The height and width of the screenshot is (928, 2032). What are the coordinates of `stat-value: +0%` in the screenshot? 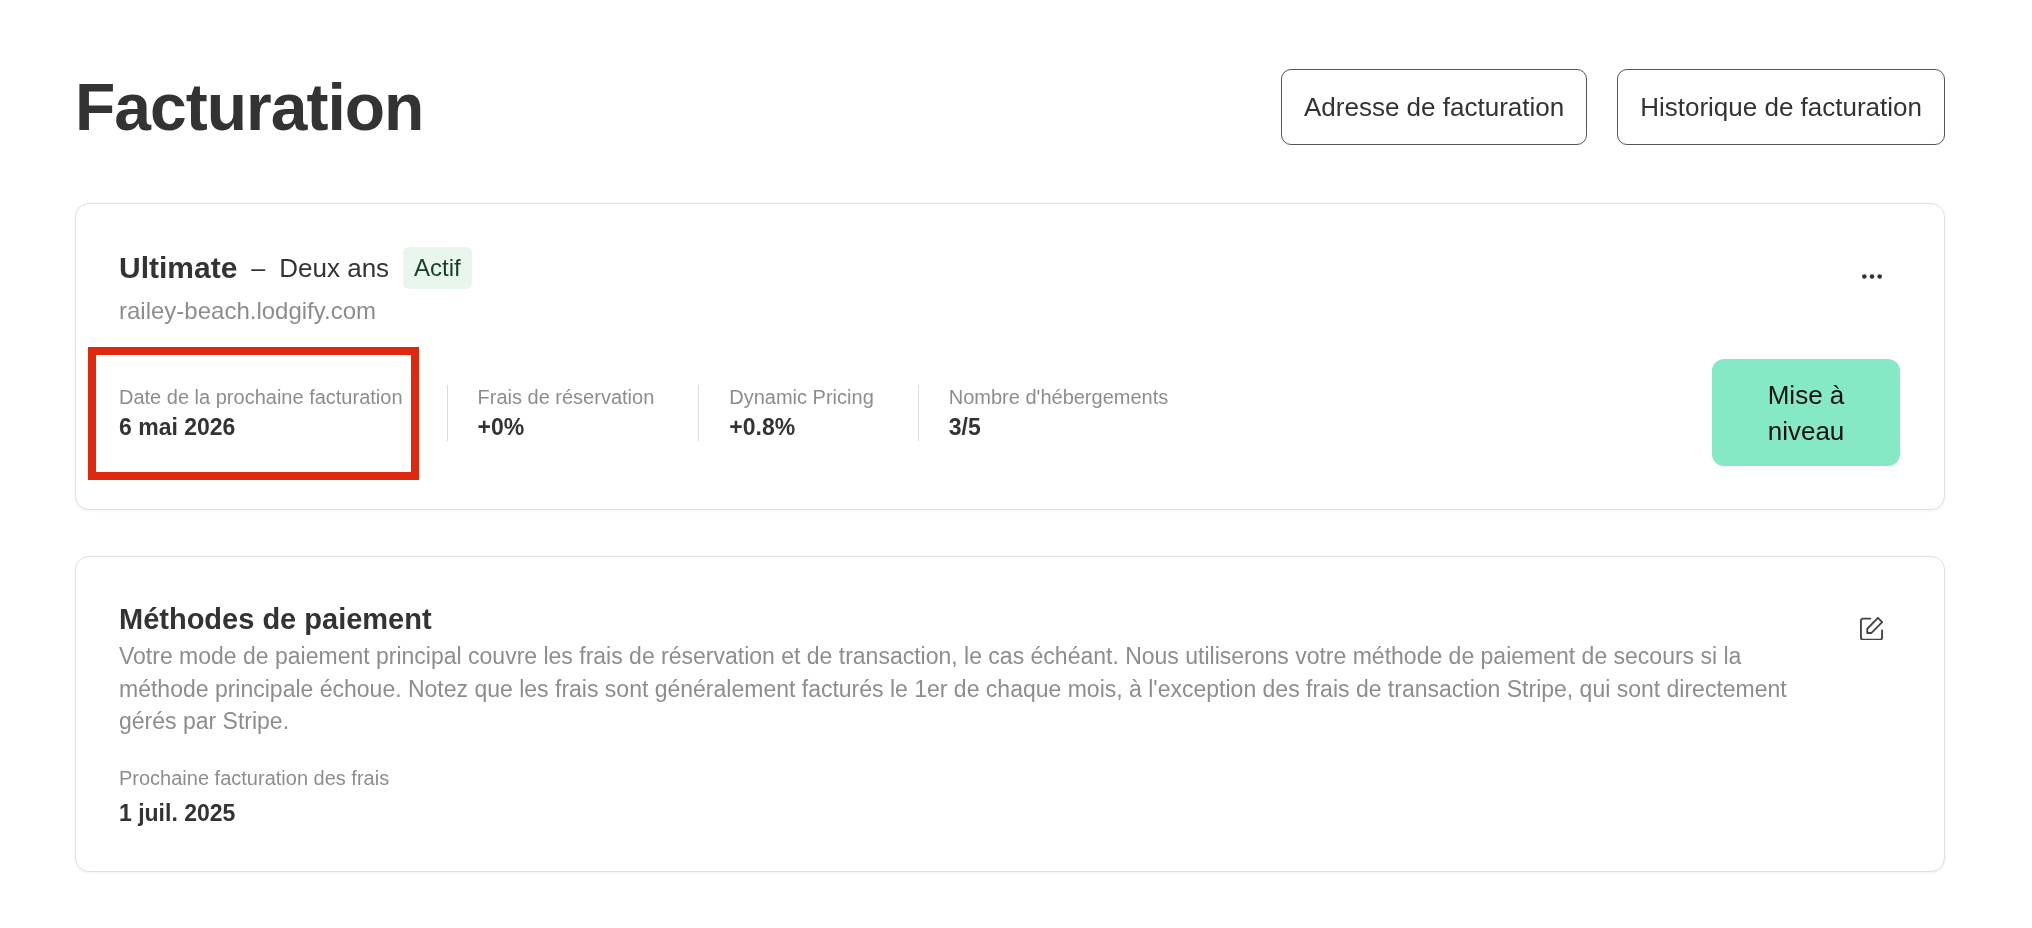 It's located at (501, 426).